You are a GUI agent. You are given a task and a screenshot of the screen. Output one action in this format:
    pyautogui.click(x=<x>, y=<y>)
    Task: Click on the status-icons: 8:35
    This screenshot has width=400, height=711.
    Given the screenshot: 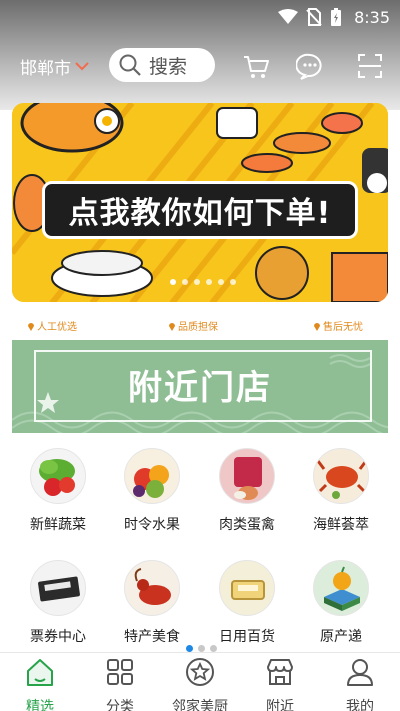 What is the action you would take?
    pyautogui.click(x=334, y=17)
    